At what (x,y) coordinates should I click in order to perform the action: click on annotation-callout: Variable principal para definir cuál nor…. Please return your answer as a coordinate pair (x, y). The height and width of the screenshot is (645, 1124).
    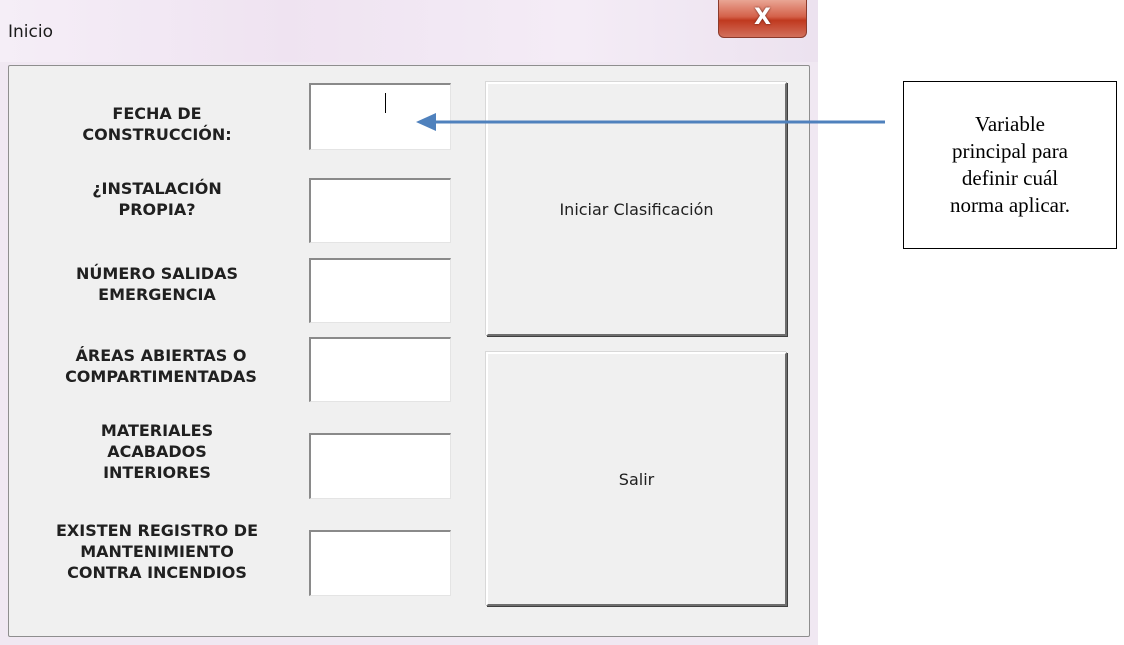
    Looking at the image, I should click on (1010, 165).